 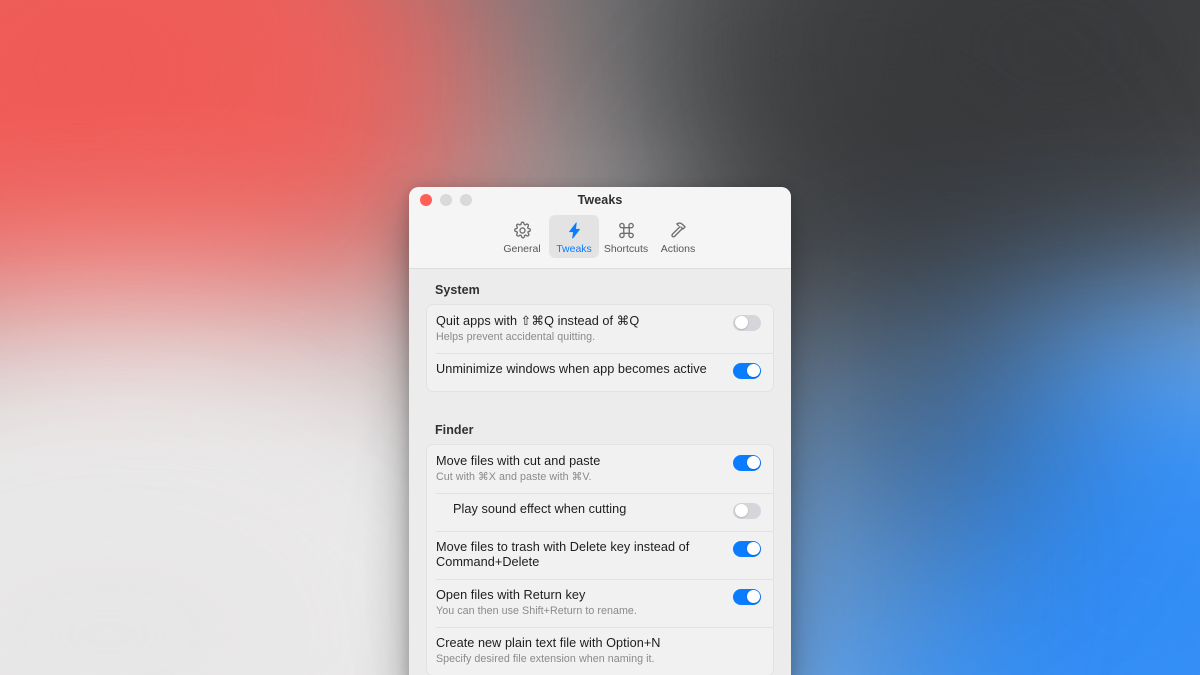 I want to click on section-finder-title: Finder, so click(x=454, y=429).